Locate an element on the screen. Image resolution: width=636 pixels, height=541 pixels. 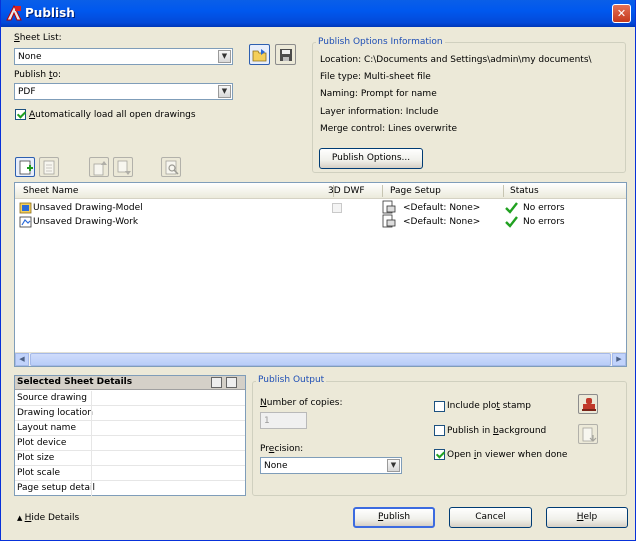
horizontal-scrollbar: ◀ ▶ is located at coordinates (320, 359).